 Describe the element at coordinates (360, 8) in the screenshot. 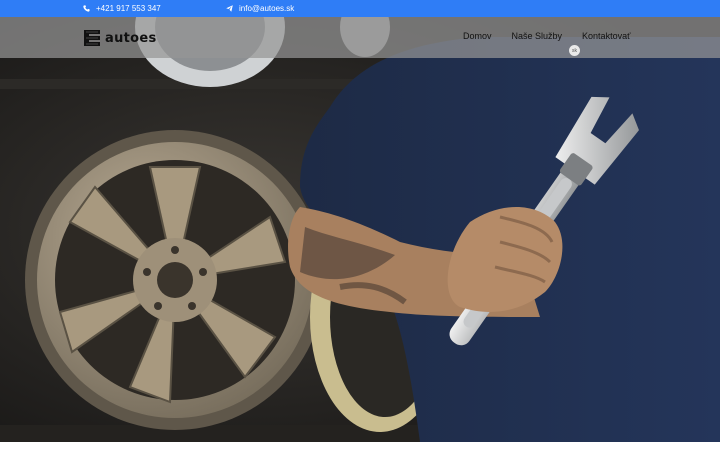

I see `contact-bar: +421 917 553 347 info@autoes.sk` at that location.